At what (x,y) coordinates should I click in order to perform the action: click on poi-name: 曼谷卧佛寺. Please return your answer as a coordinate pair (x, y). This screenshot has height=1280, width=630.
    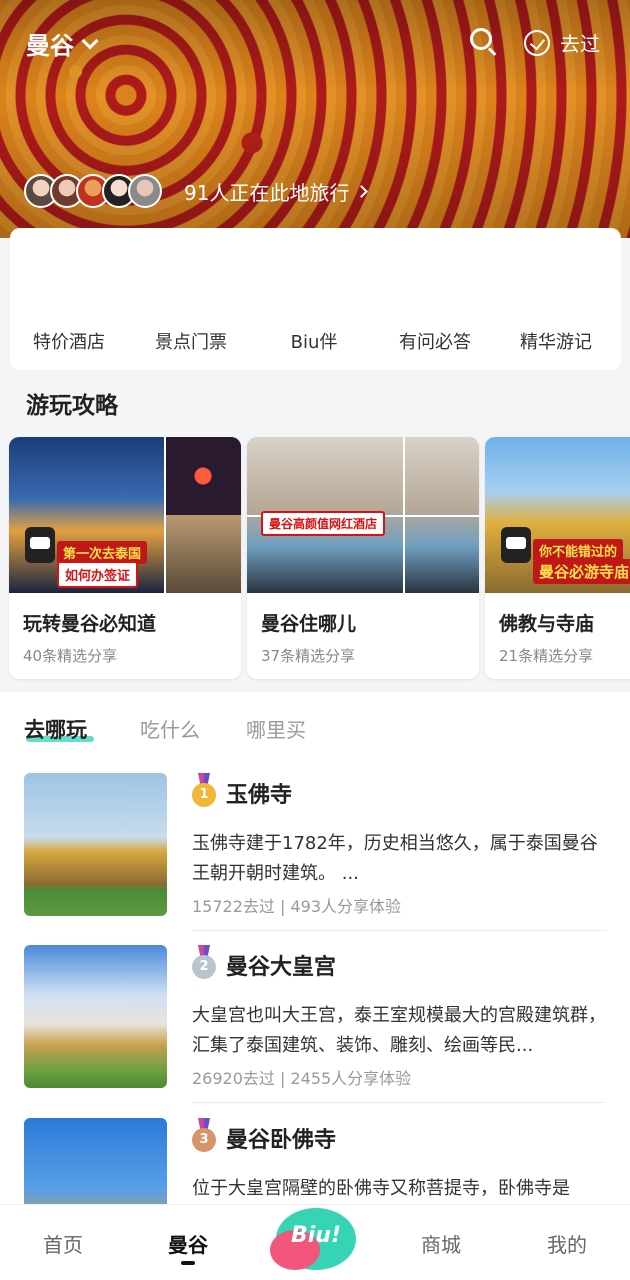
    Looking at the image, I should click on (281, 1140).